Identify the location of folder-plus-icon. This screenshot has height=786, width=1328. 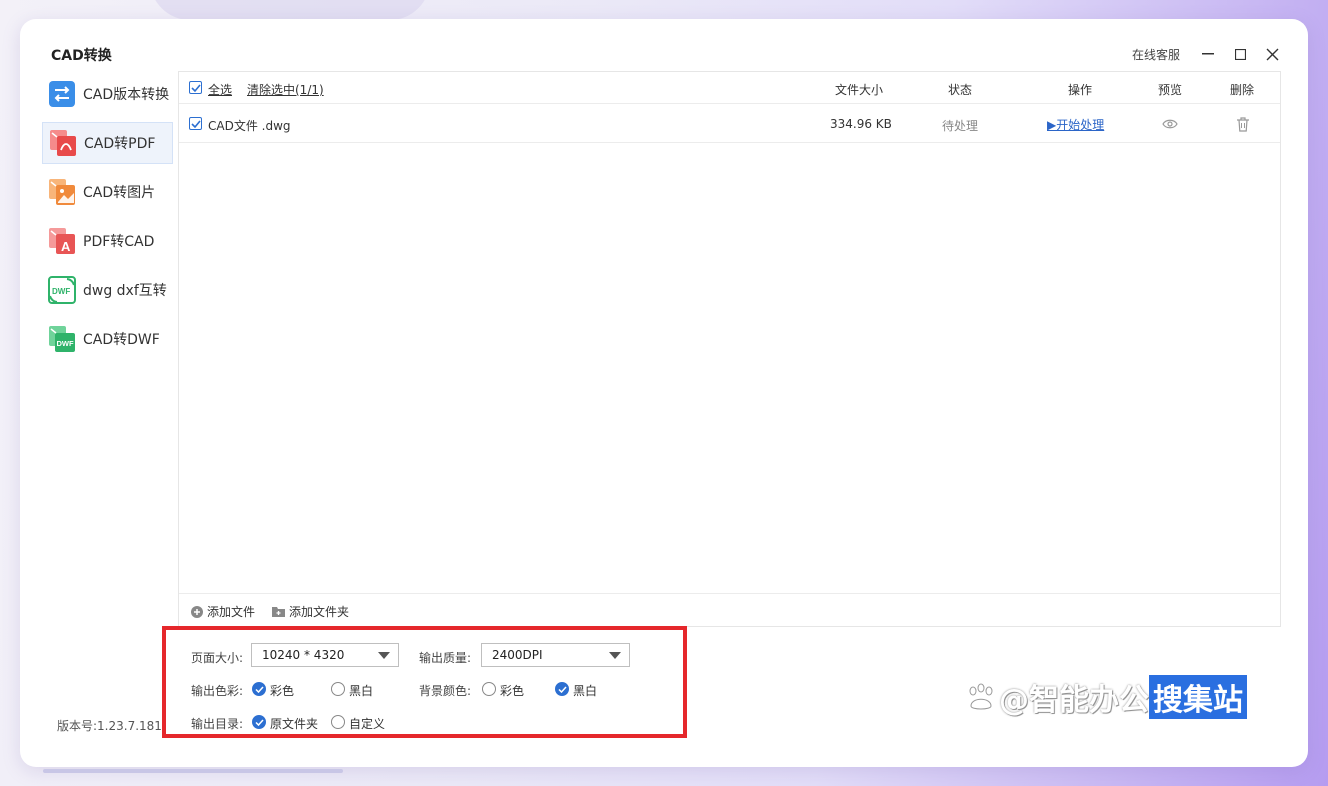
(278, 612).